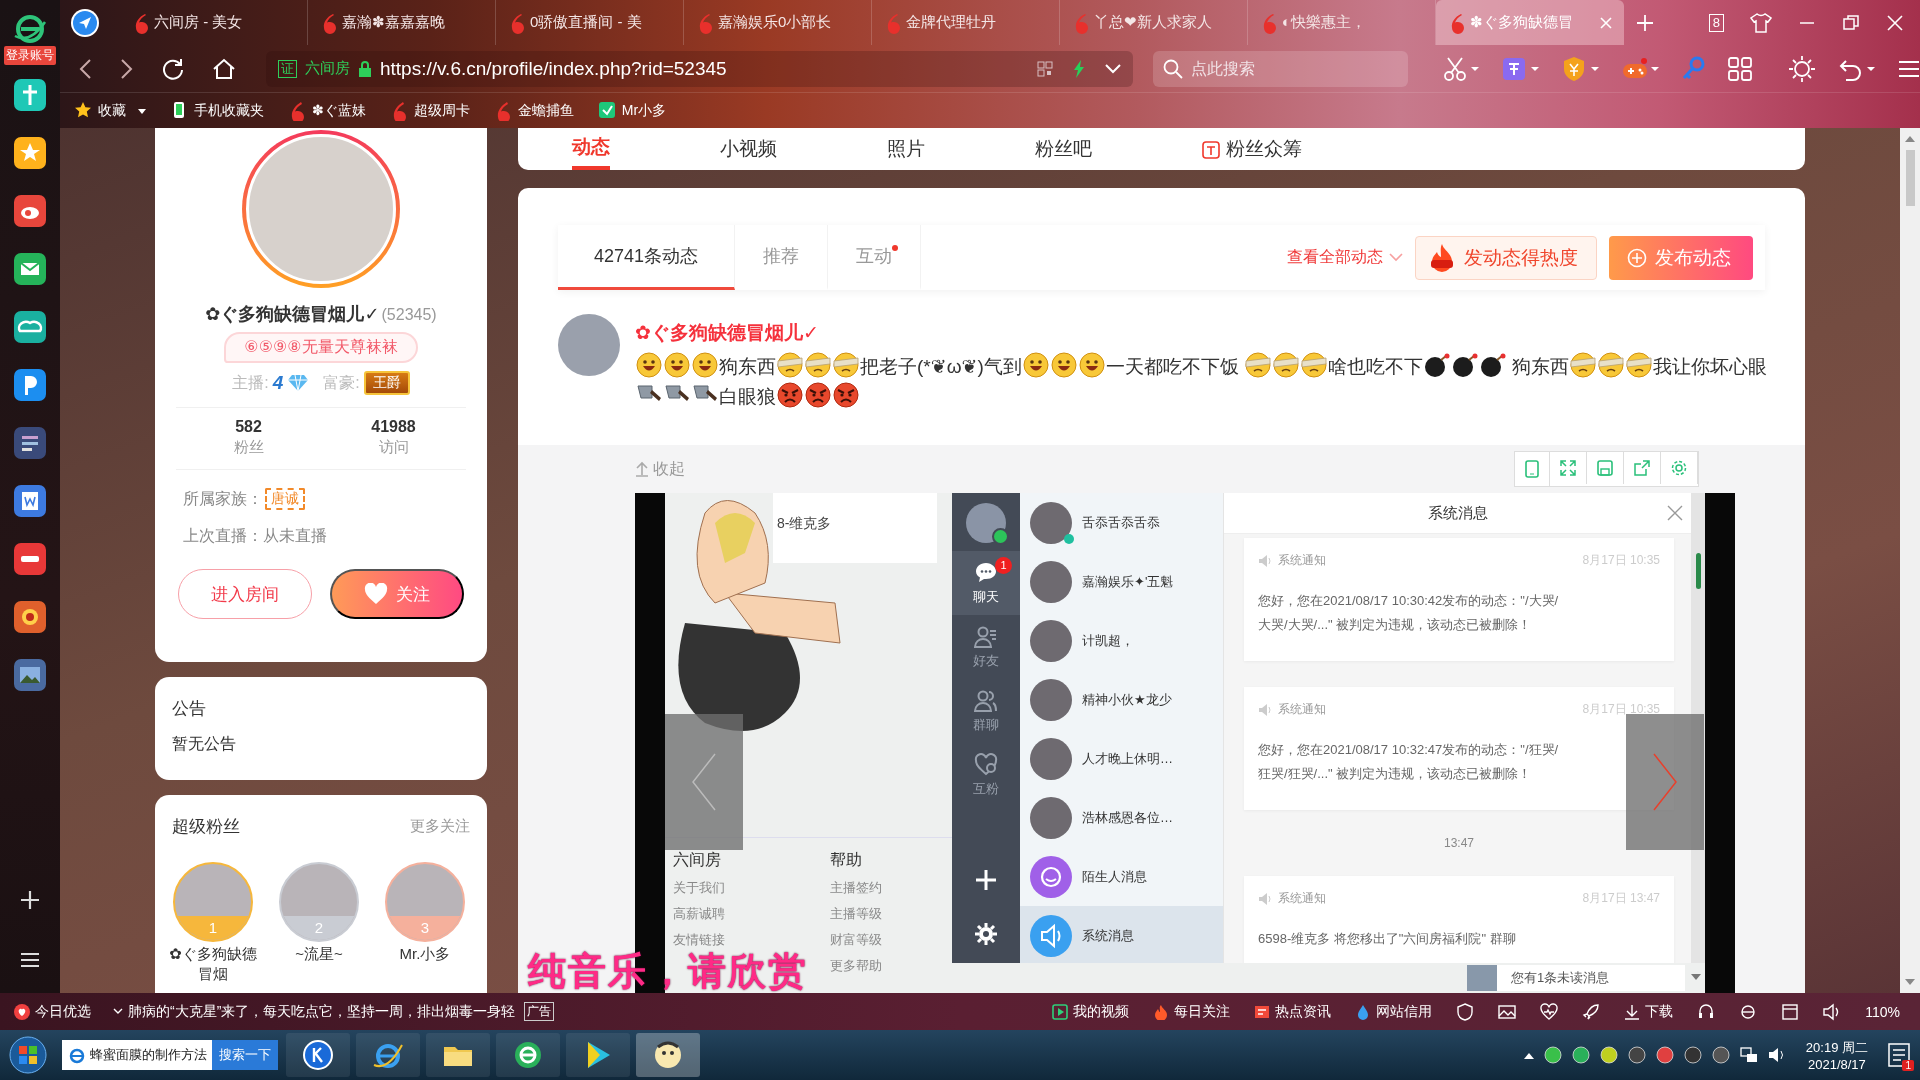  I want to click on shirt-icon, so click(1761, 22).